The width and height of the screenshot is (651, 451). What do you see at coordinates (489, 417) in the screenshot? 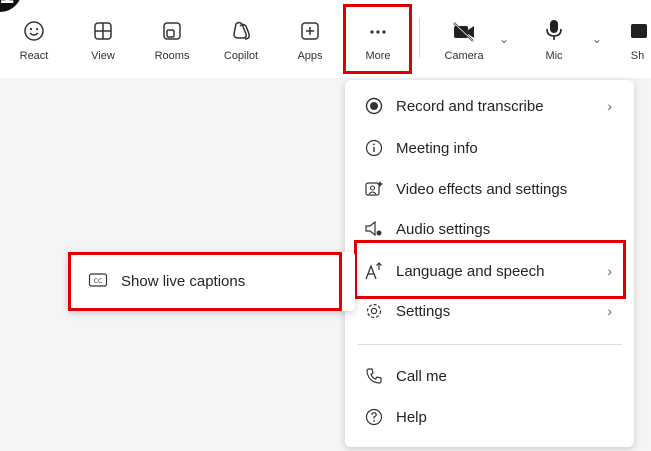
I see `menu-item-help: Help` at bounding box center [489, 417].